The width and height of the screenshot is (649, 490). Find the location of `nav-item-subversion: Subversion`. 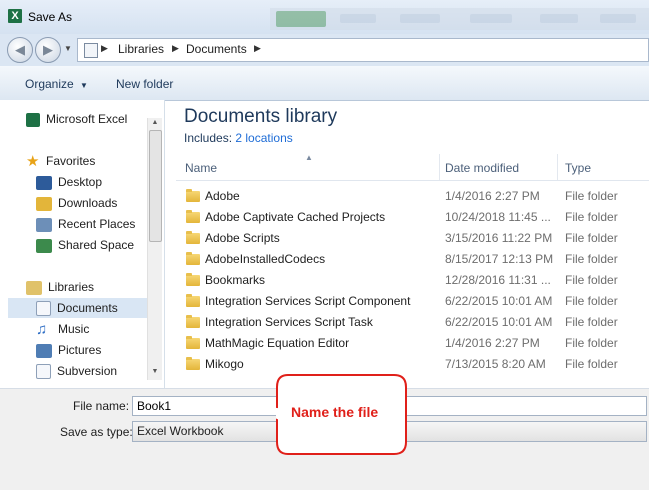

nav-item-subversion: Subversion is located at coordinates (76, 371).